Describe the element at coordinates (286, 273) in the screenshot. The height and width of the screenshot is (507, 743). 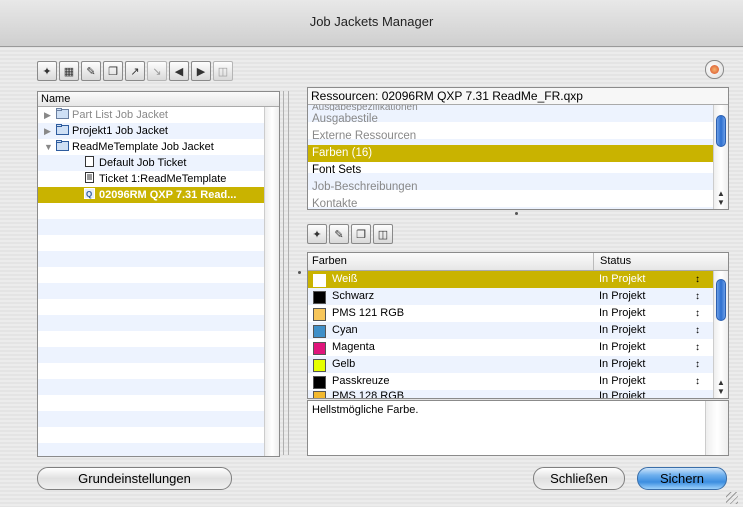
I see `pane-splitter` at that location.